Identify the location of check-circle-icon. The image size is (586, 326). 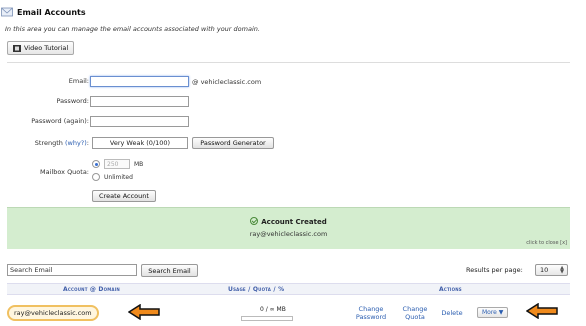
(254, 221).